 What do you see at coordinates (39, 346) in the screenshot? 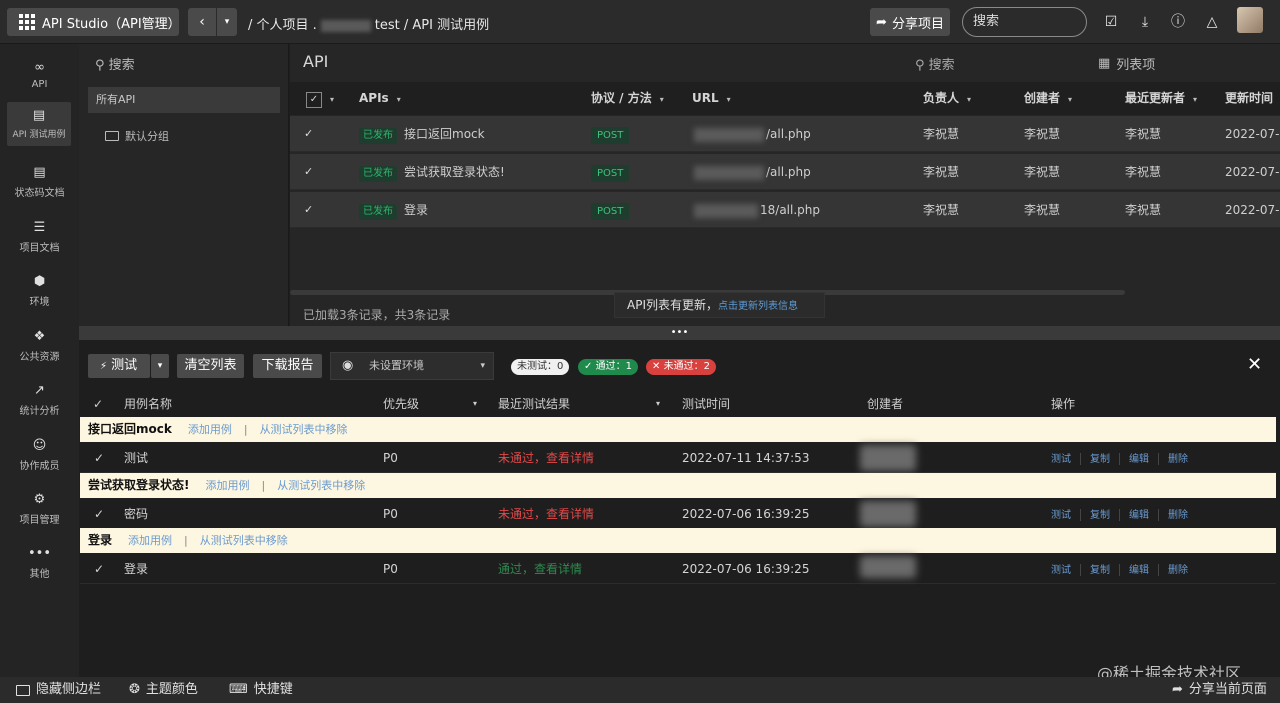
I see `sidebar-item-public-resources: ❖ 公共资源` at bounding box center [39, 346].